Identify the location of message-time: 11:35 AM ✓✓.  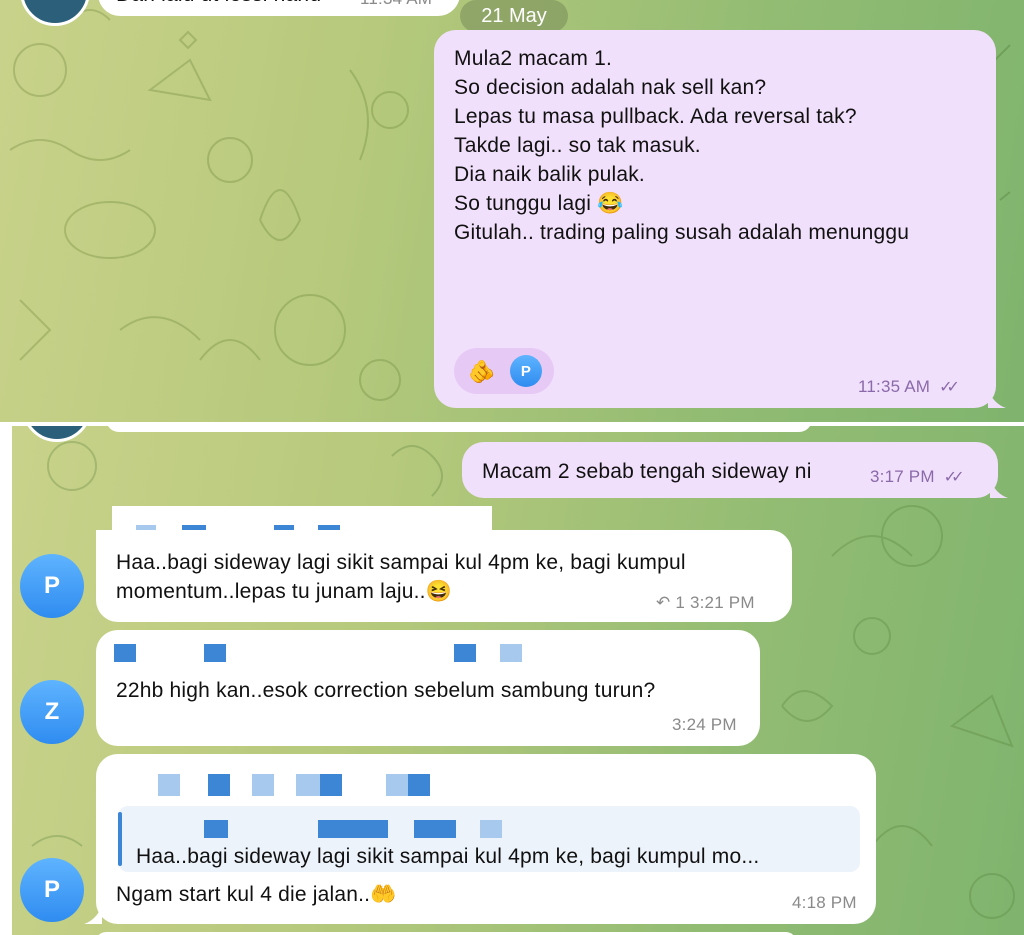
(909, 387).